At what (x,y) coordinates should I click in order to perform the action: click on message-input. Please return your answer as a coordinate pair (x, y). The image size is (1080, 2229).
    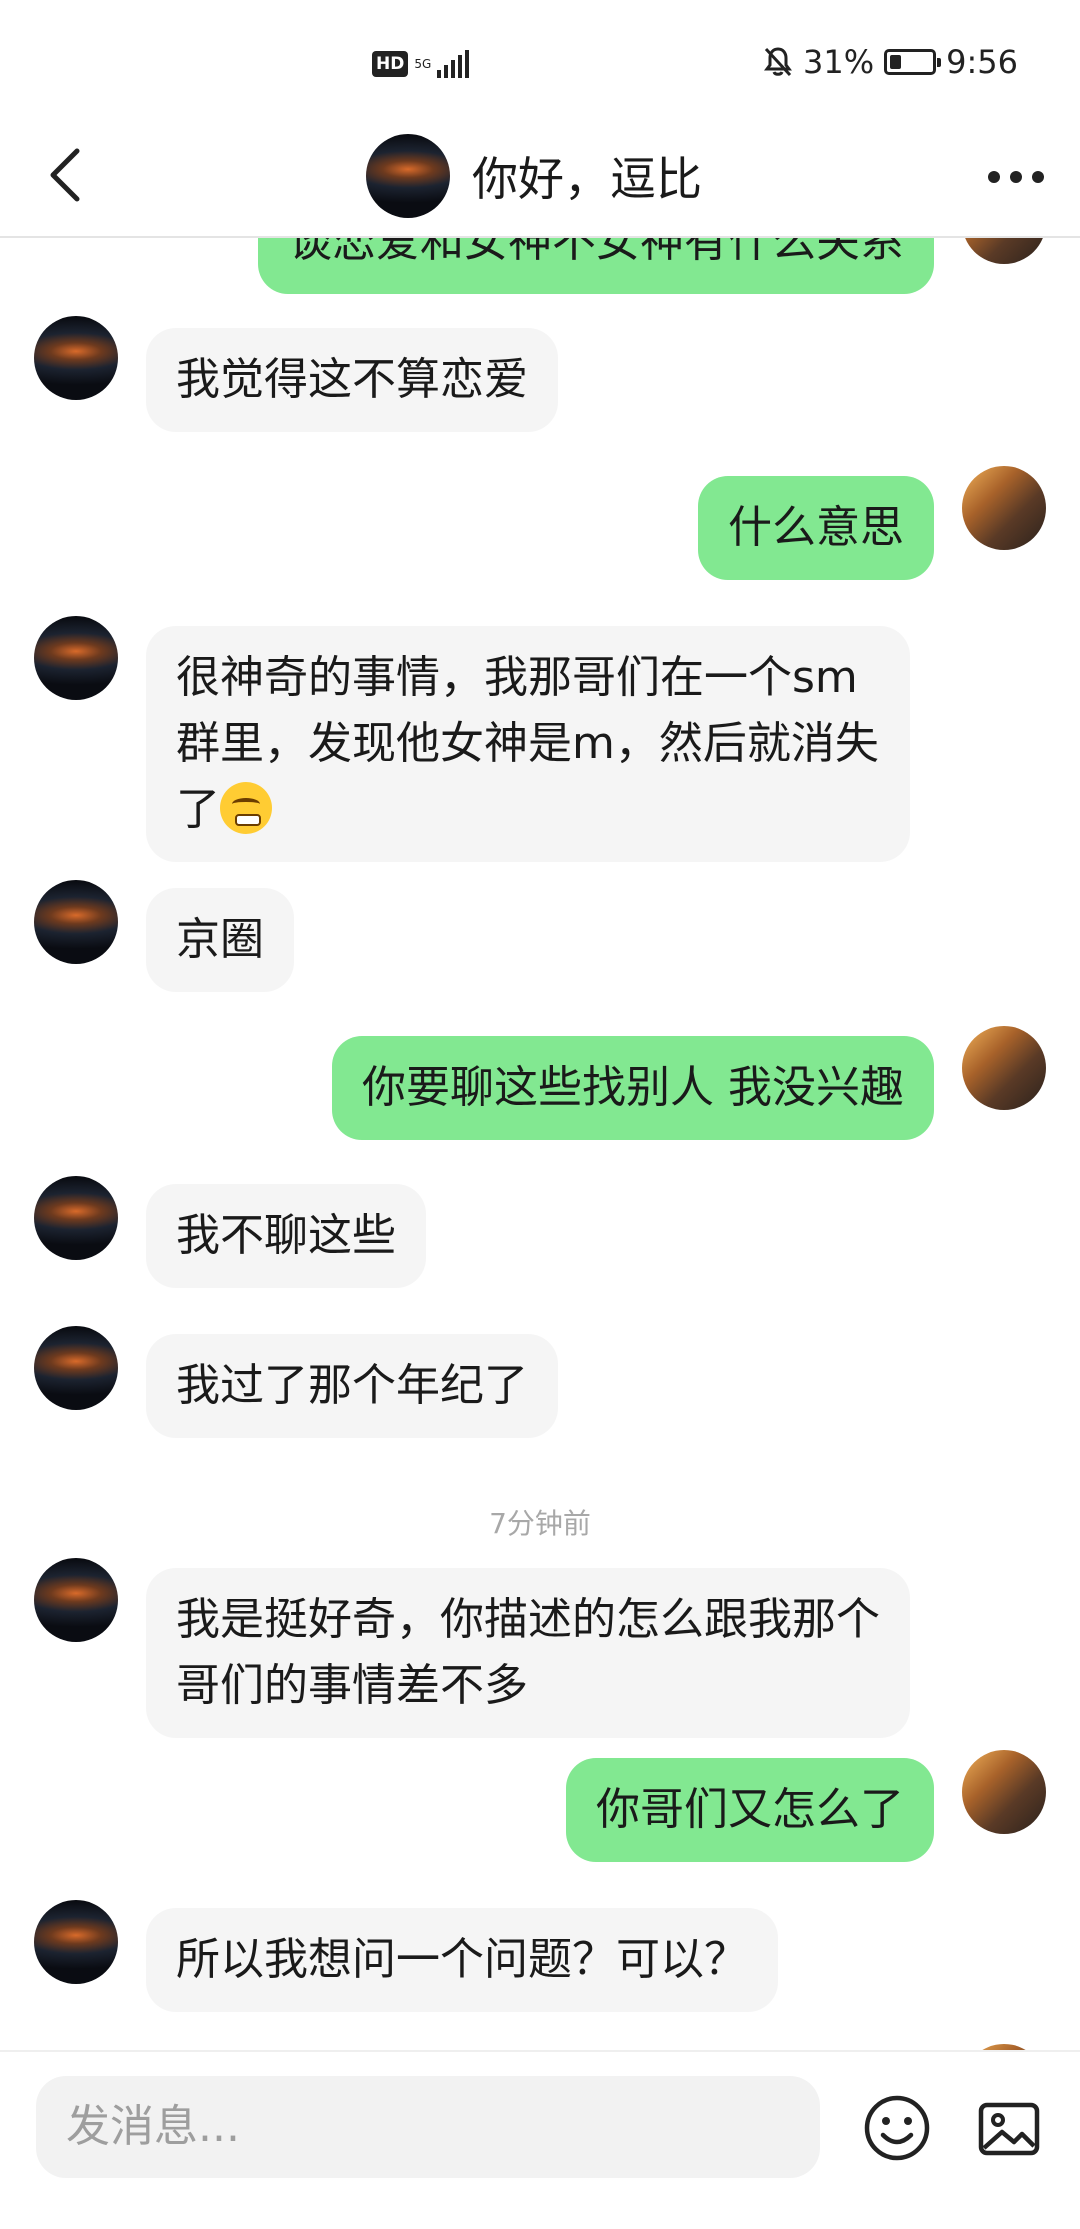
    Looking at the image, I should click on (428, 2127).